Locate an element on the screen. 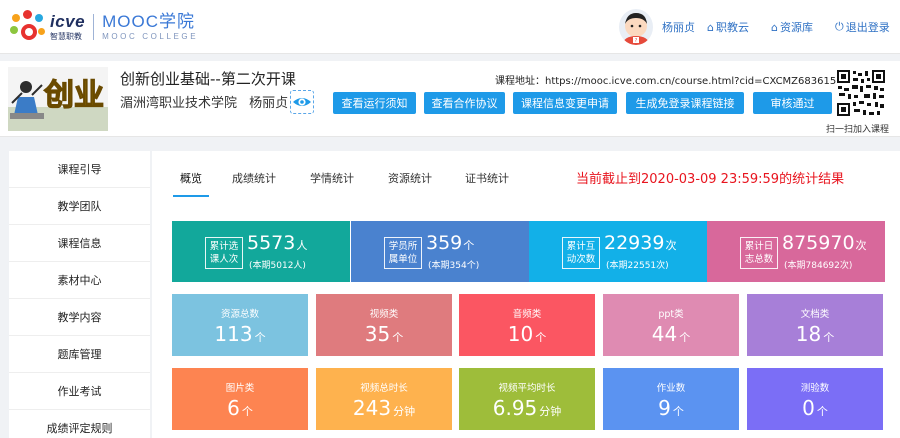 Image resolution: width=900 pixels, height=438 pixels. course-cover-image: 创业 is located at coordinates (58, 99).